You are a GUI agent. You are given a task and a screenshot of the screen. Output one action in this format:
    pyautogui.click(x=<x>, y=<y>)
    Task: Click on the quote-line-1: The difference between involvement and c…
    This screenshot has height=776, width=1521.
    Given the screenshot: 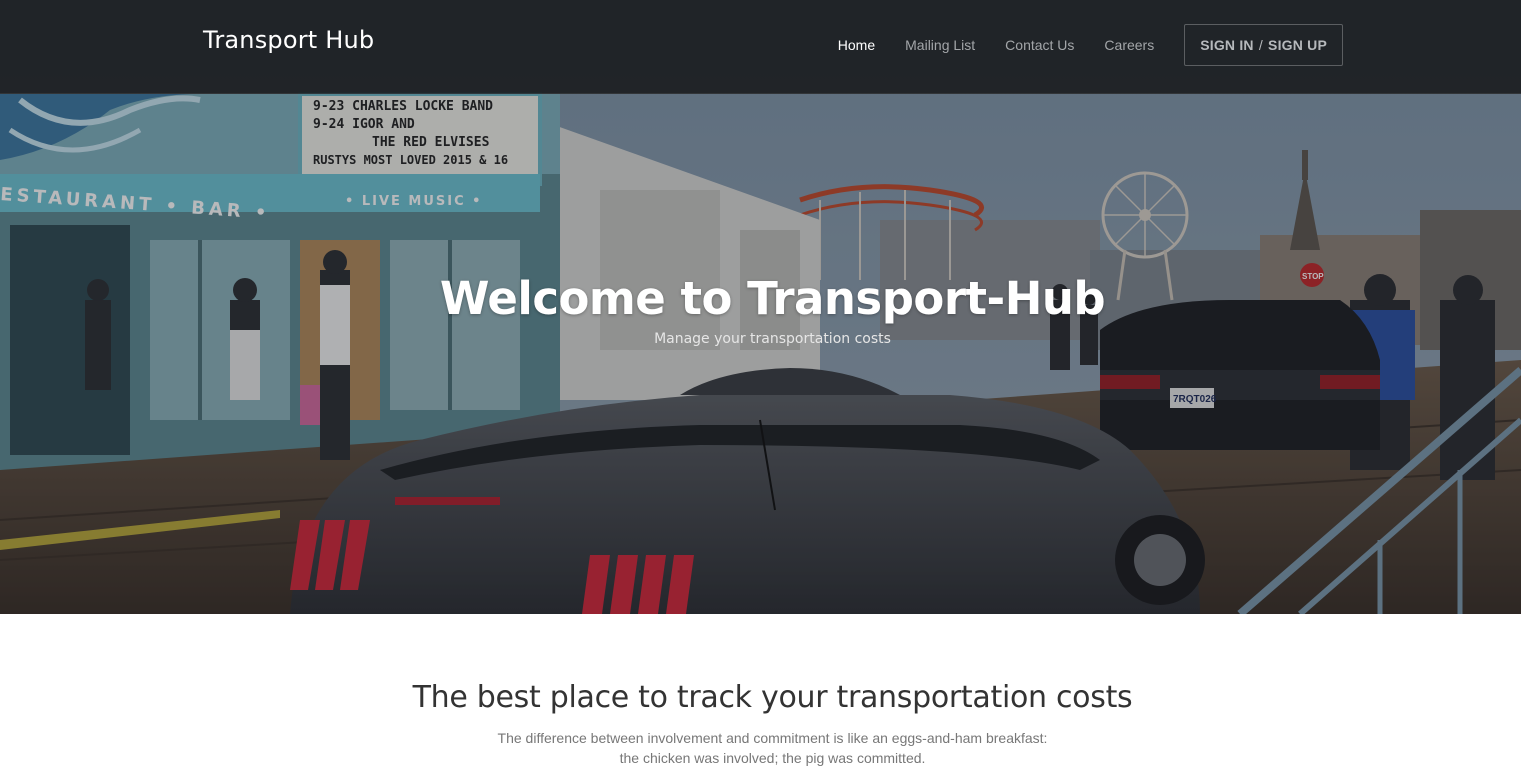 What is the action you would take?
    pyautogui.click(x=772, y=738)
    